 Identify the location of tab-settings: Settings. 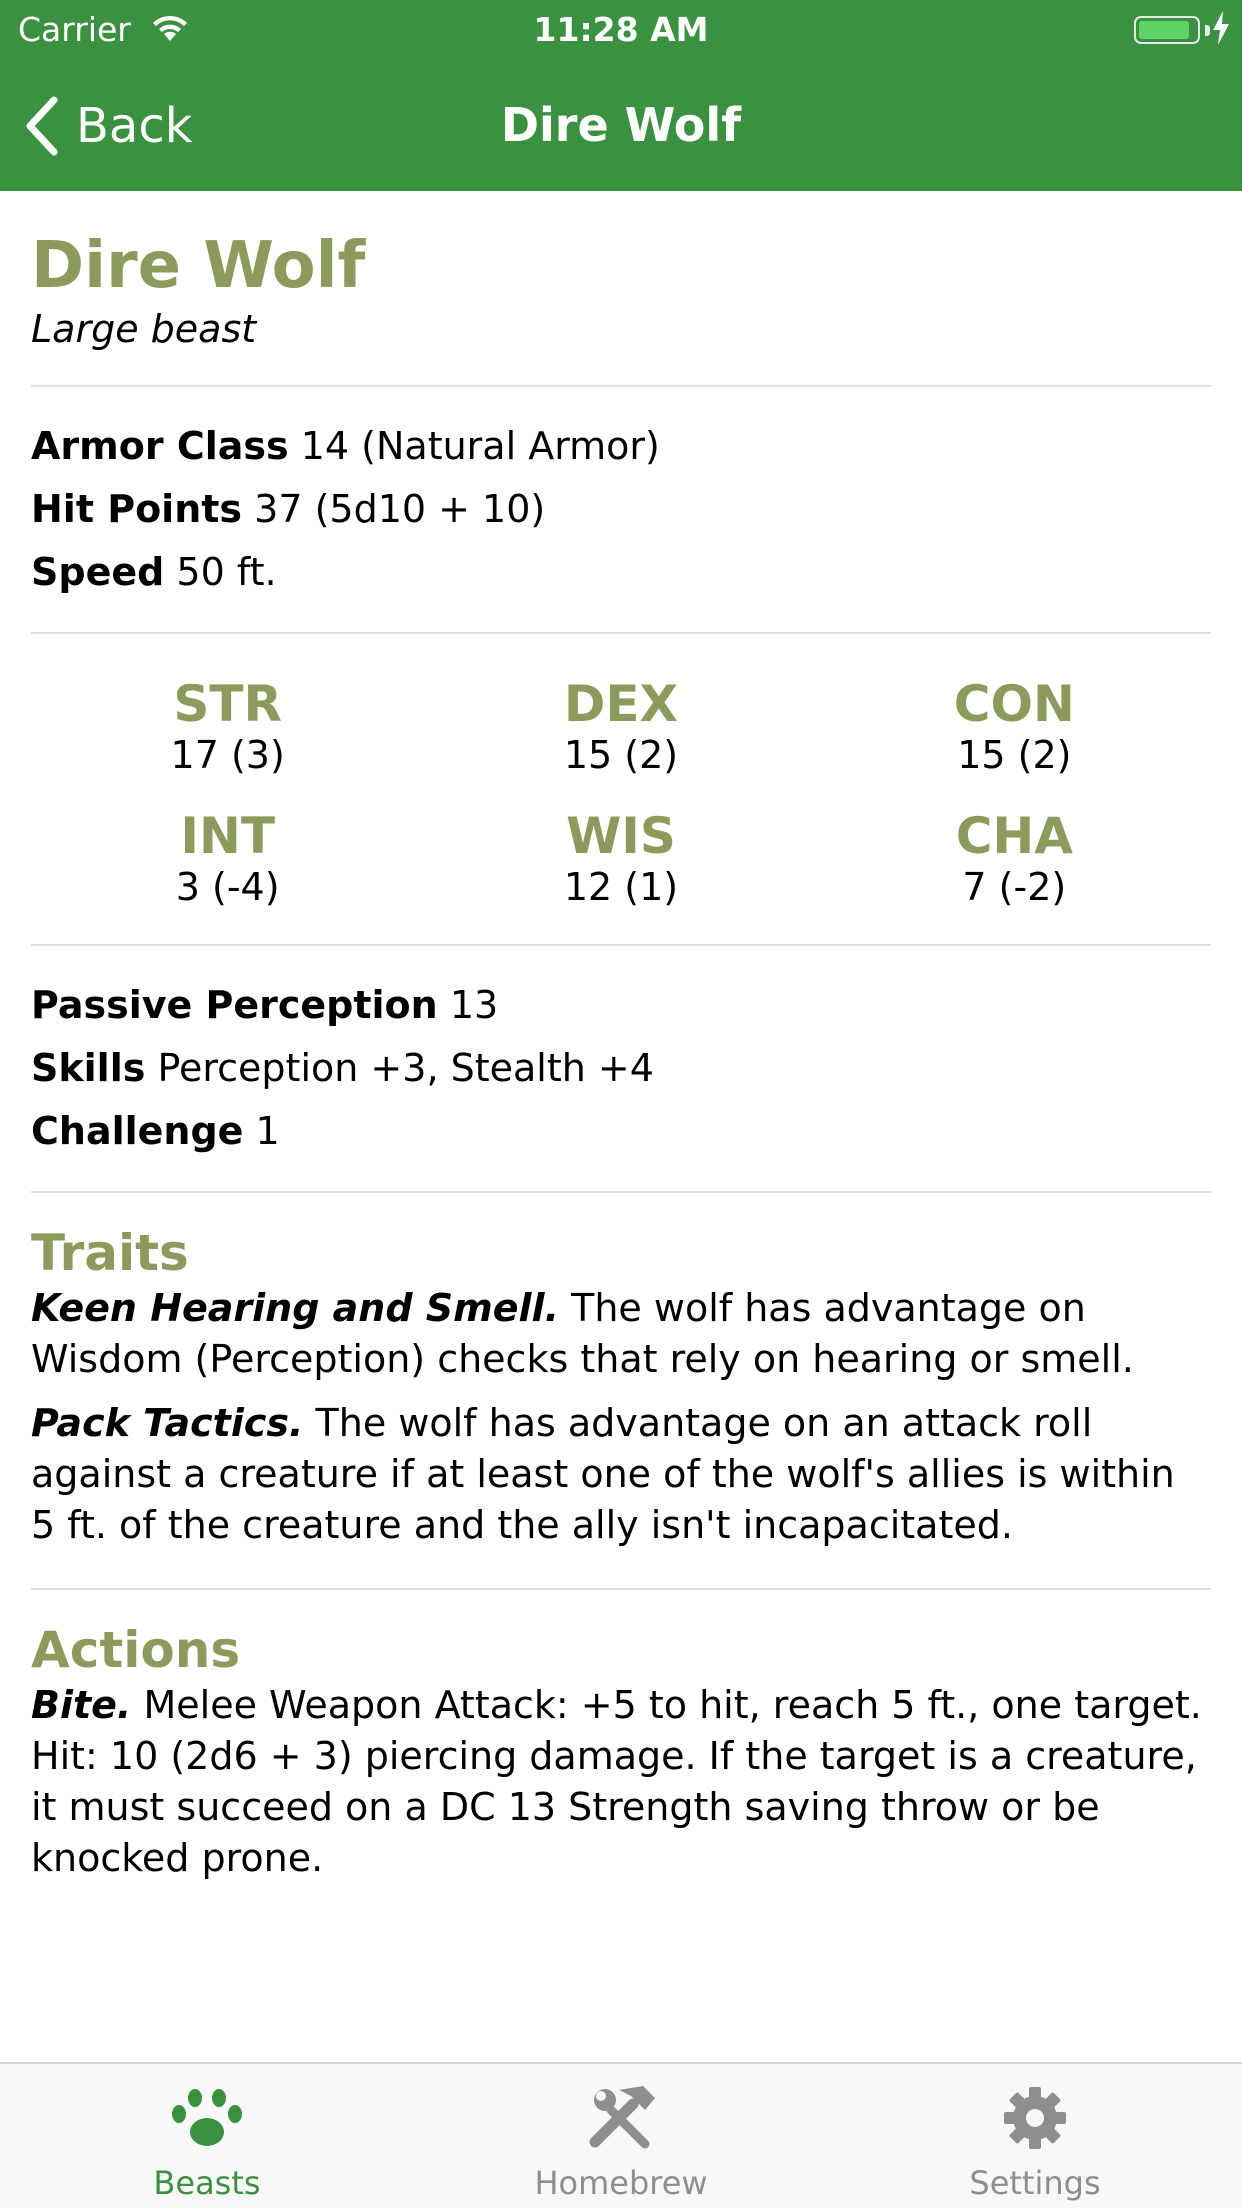
(1035, 2137).